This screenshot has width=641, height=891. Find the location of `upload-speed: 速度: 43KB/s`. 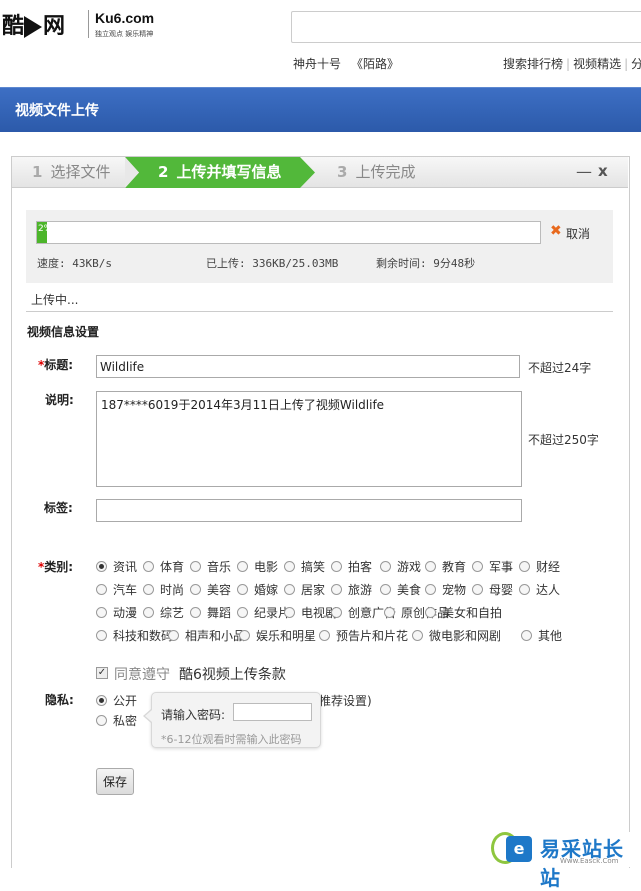

upload-speed: 速度: 43KB/s is located at coordinates (74, 263).